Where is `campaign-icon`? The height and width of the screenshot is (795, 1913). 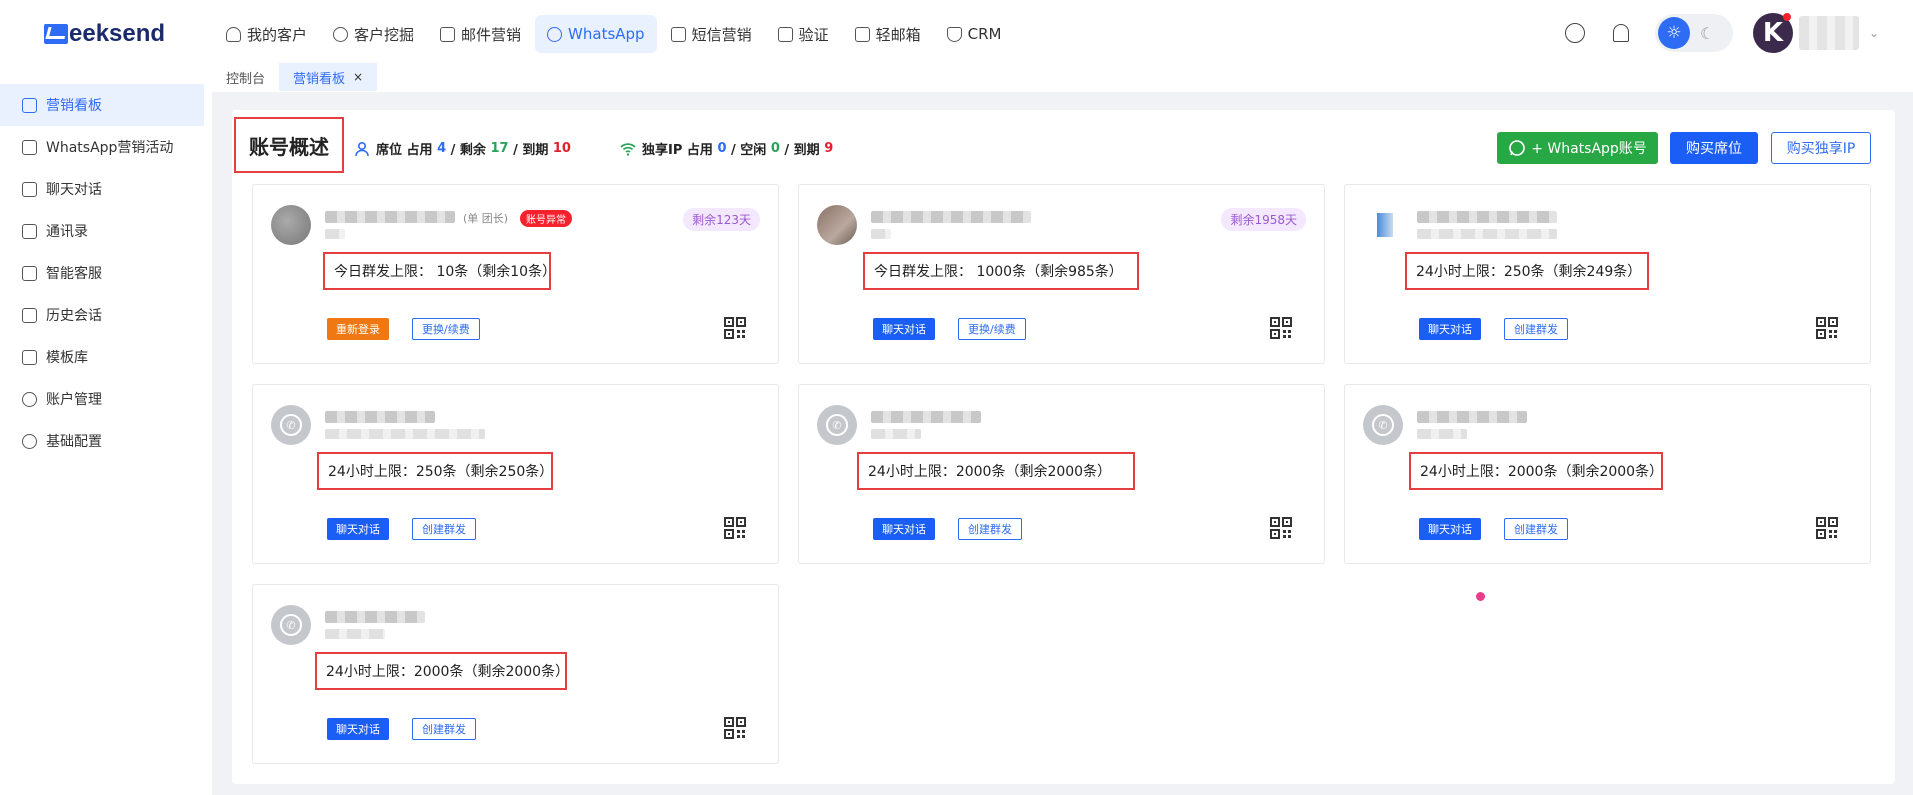
campaign-icon is located at coordinates (29, 147).